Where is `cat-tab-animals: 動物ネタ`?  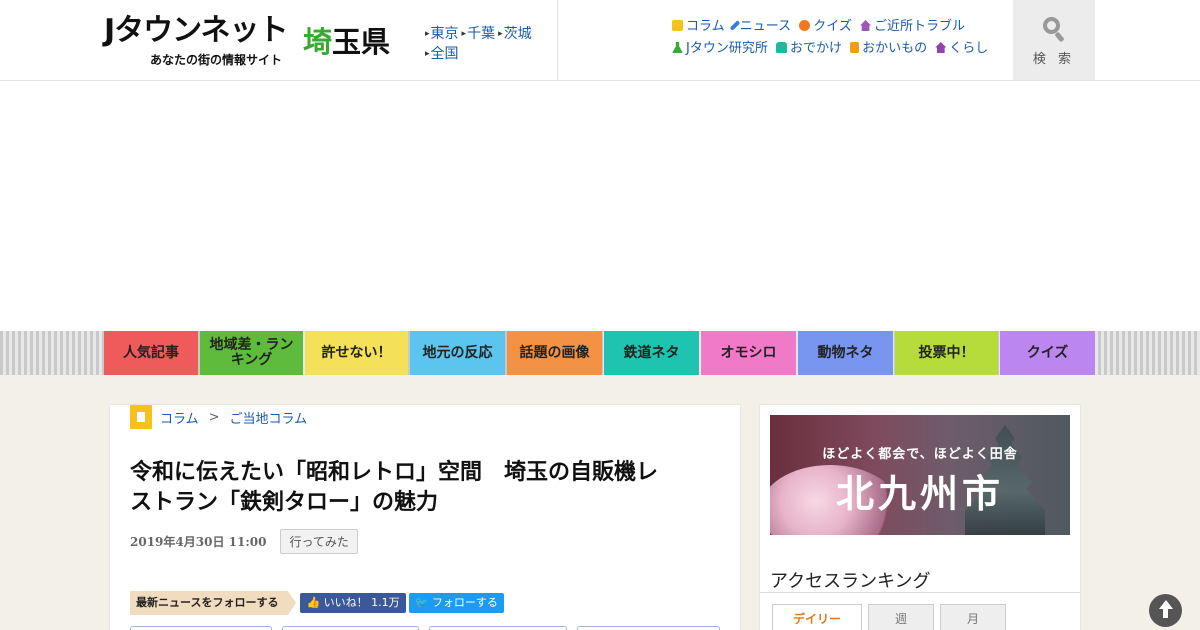 cat-tab-animals: 動物ネタ is located at coordinates (845, 353).